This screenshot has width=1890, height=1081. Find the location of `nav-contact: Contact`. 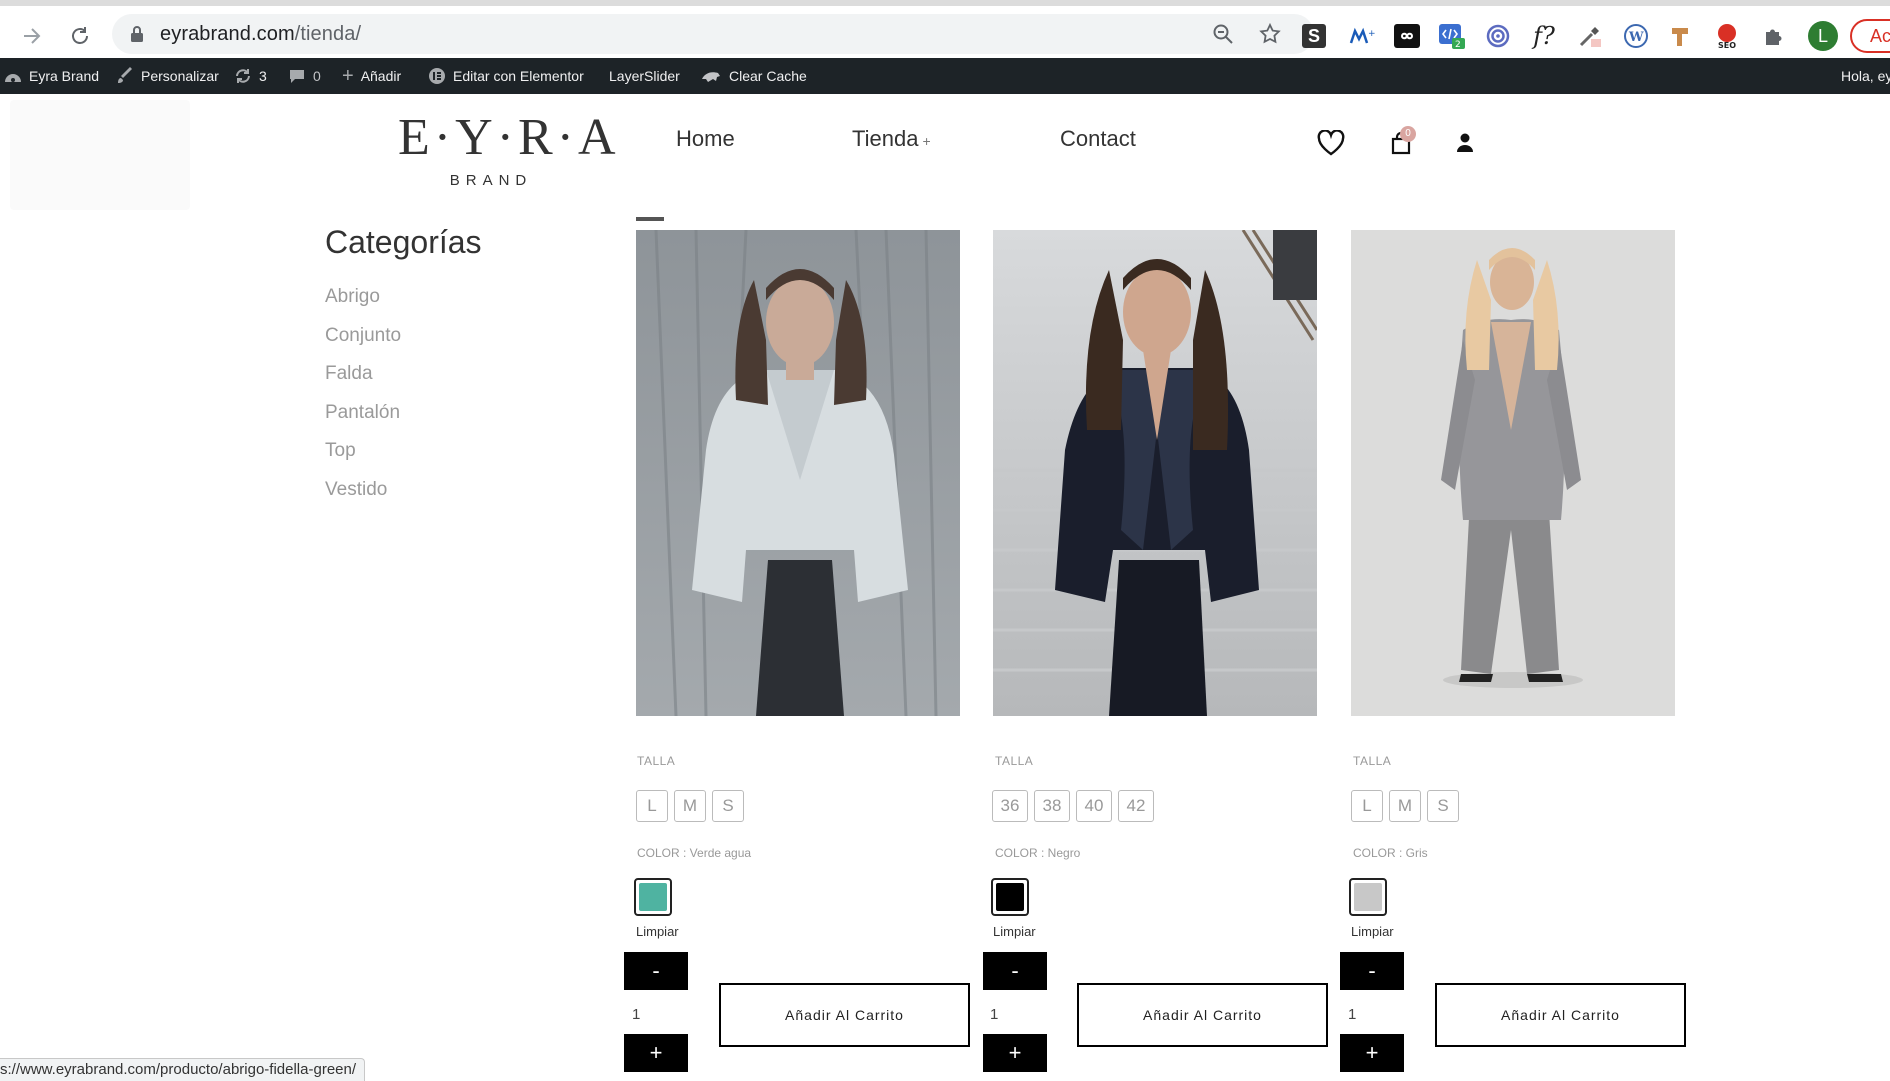

nav-contact: Contact is located at coordinates (1098, 139).